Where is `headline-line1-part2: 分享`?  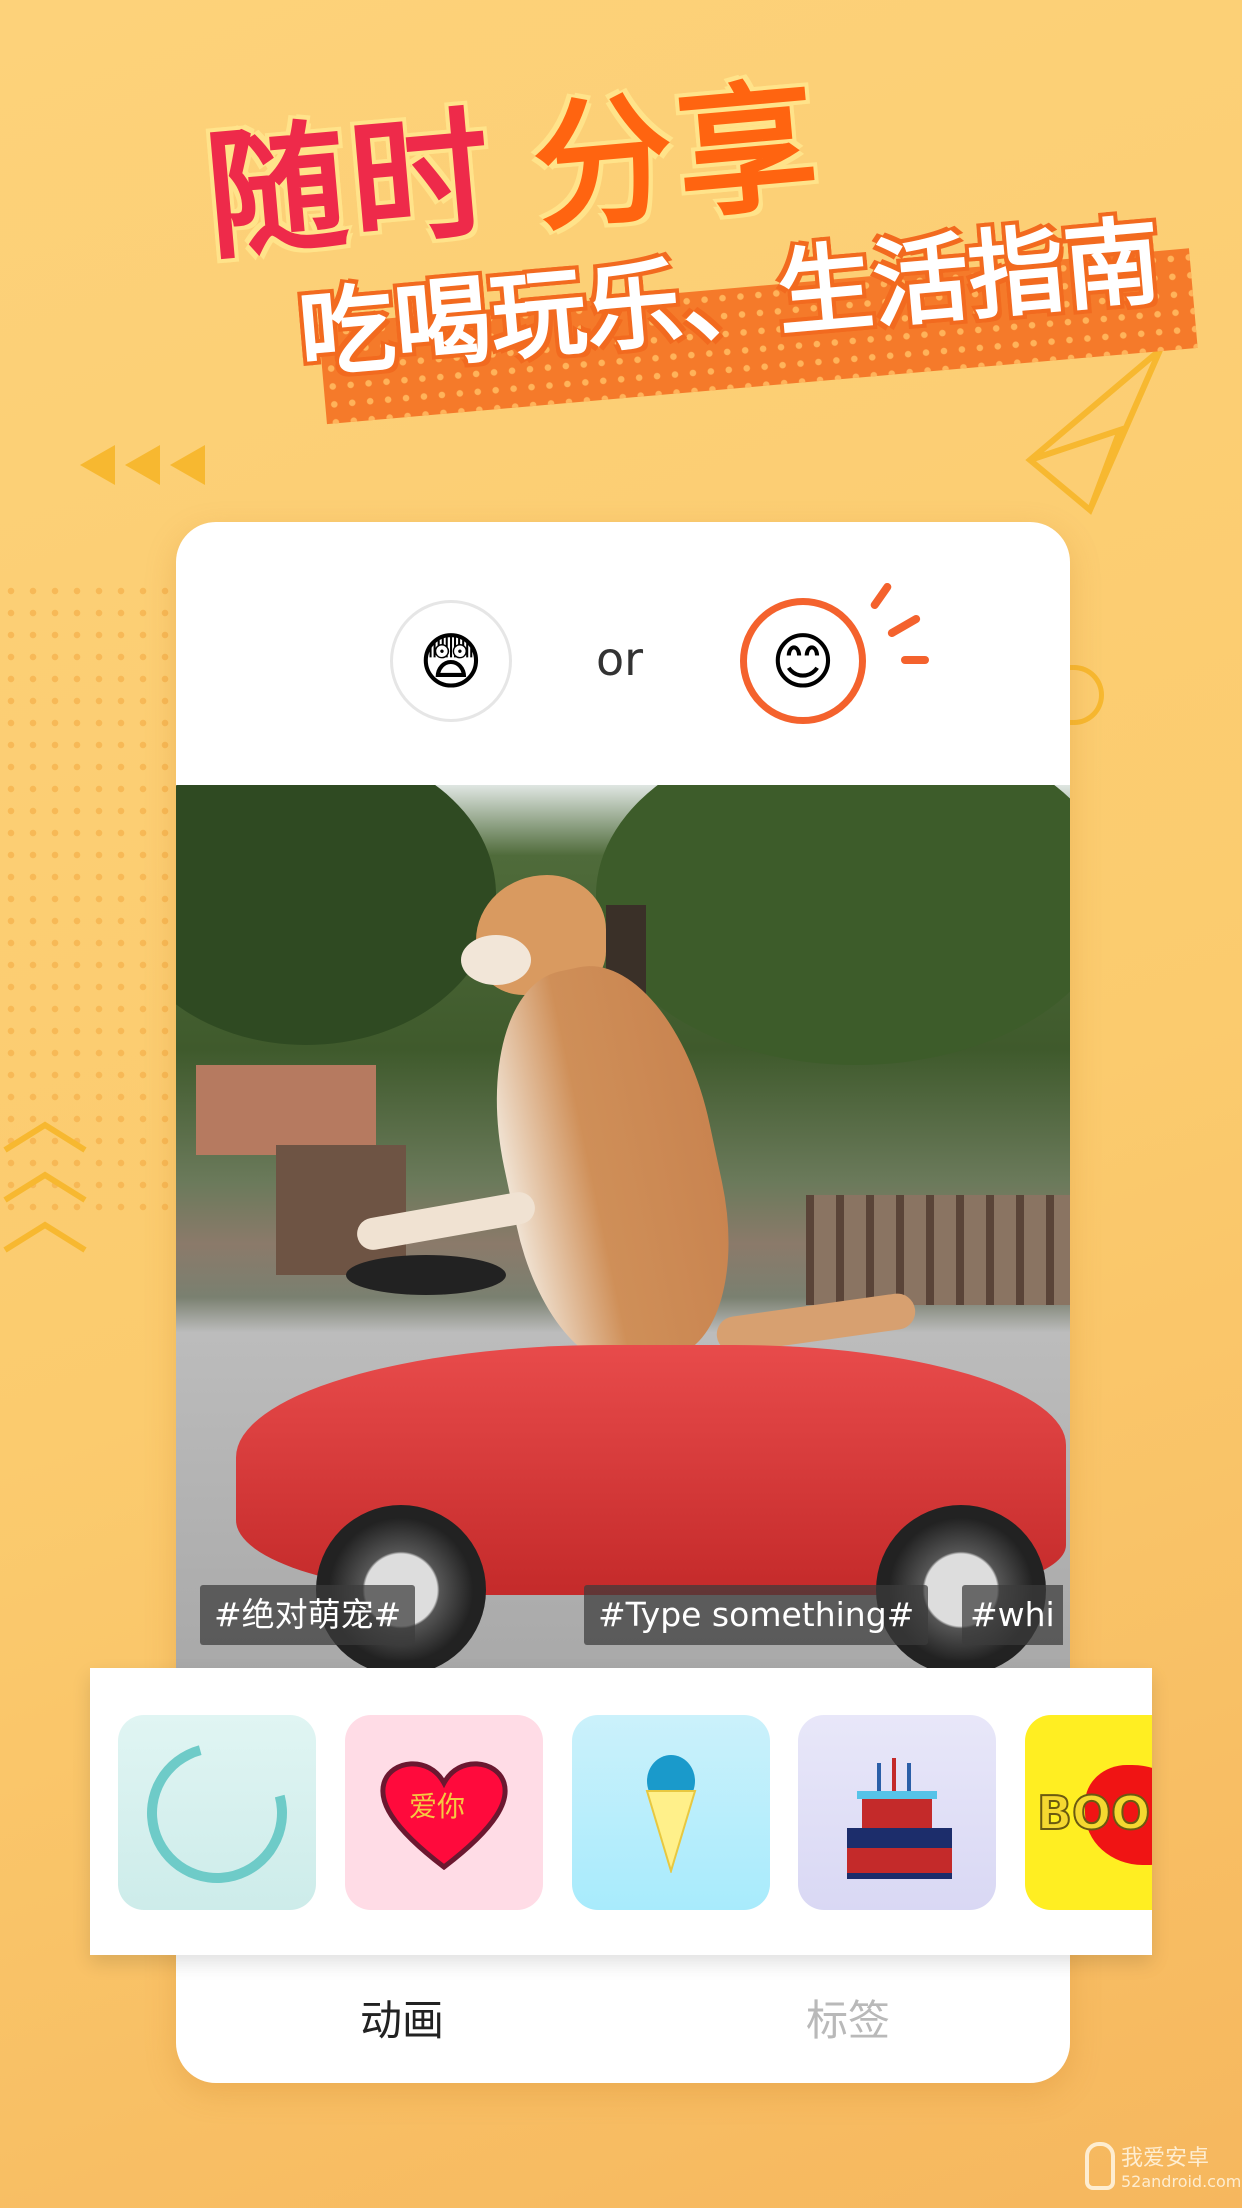 headline-line1-part2: 分享 is located at coordinates (677, 158).